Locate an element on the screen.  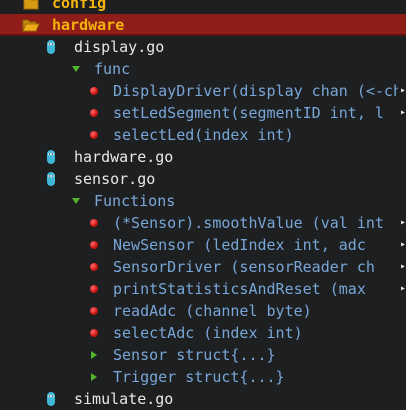
member-label: readAdc (channel byte) is located at coordinates (212, 311).